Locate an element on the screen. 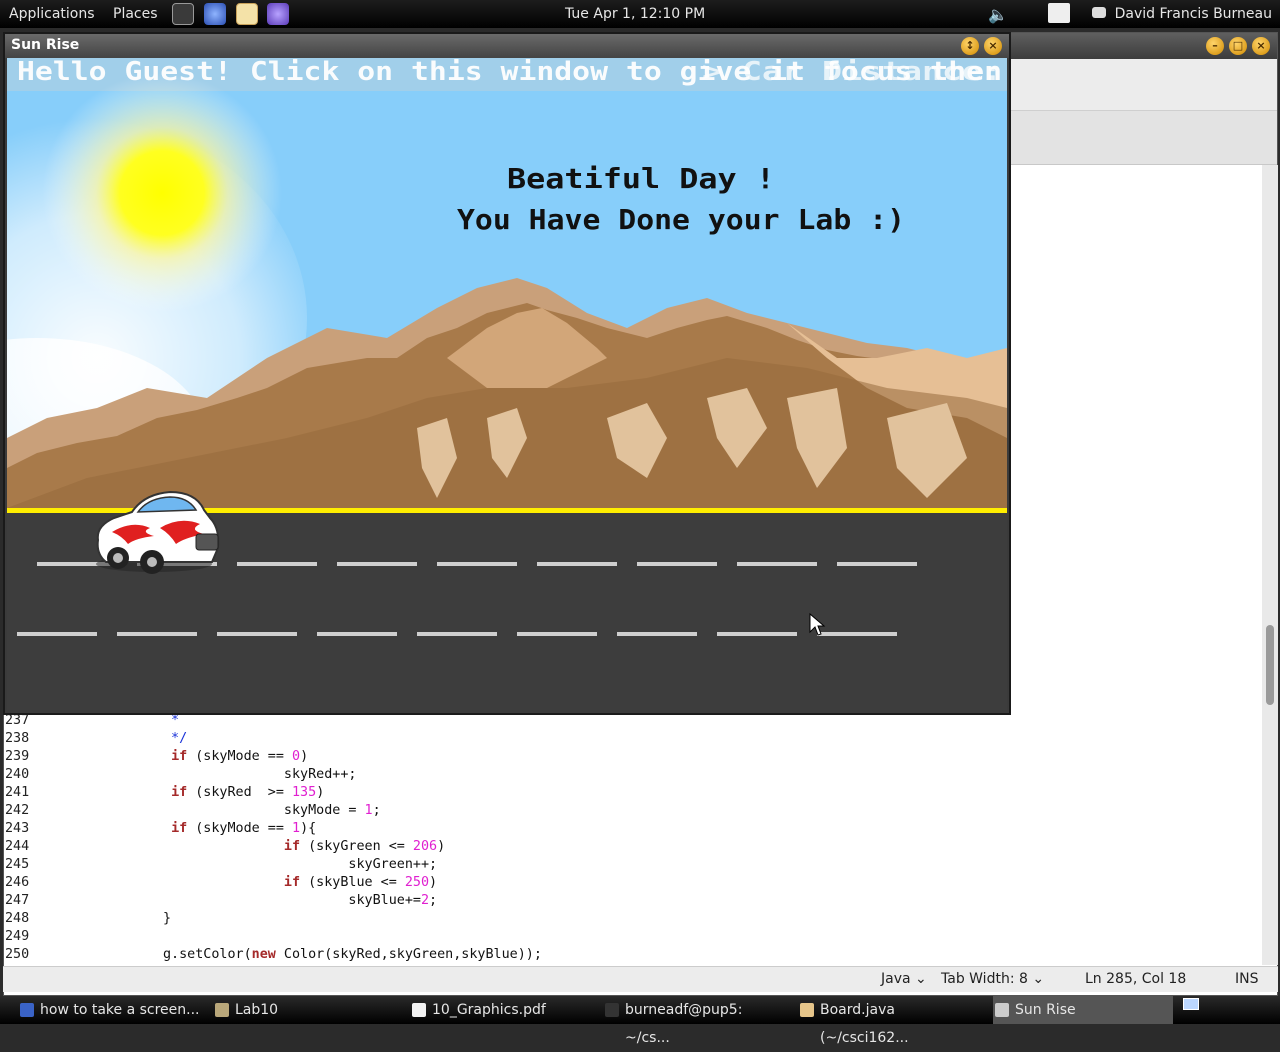  line-number: 243 is located at coordinates (17, 828).